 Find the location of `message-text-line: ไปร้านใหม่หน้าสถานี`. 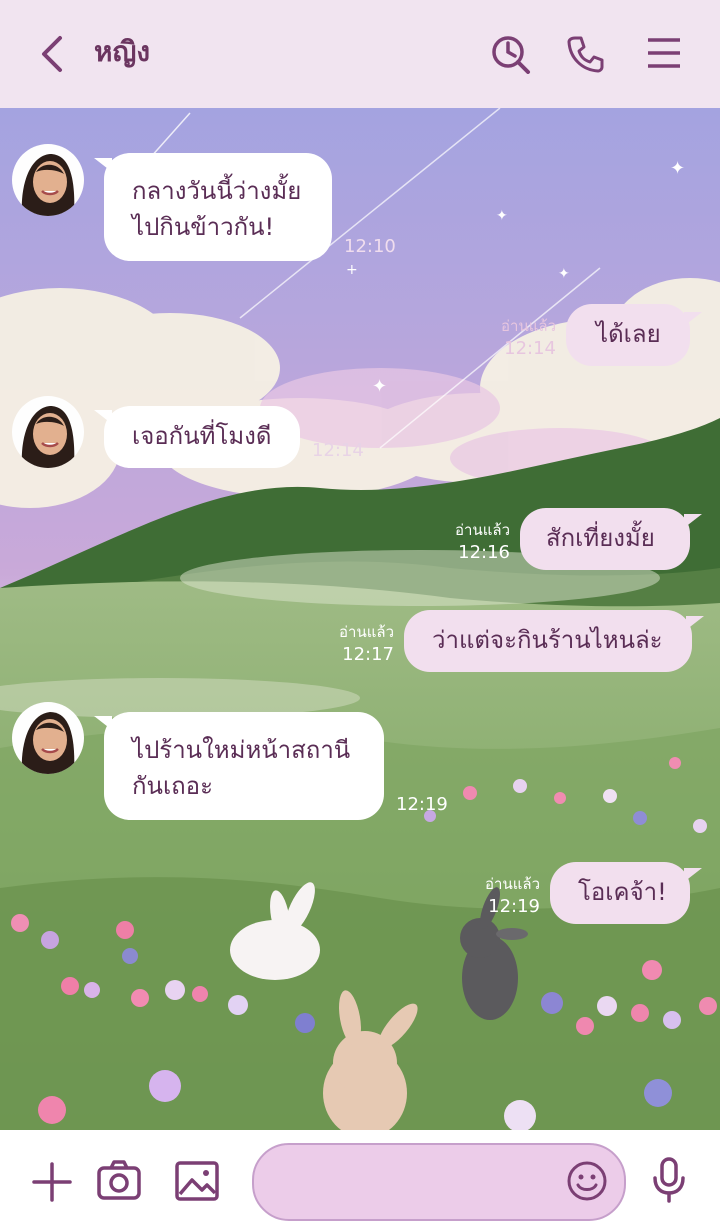

message-text-line: ไปร้านใหม่หน้าสถานี is located at coordinates (241, 750).